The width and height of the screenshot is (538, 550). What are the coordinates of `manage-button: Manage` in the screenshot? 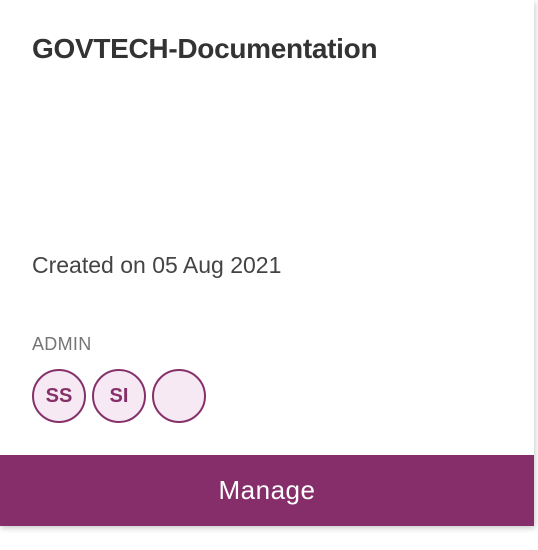 It's located at (267, 490).